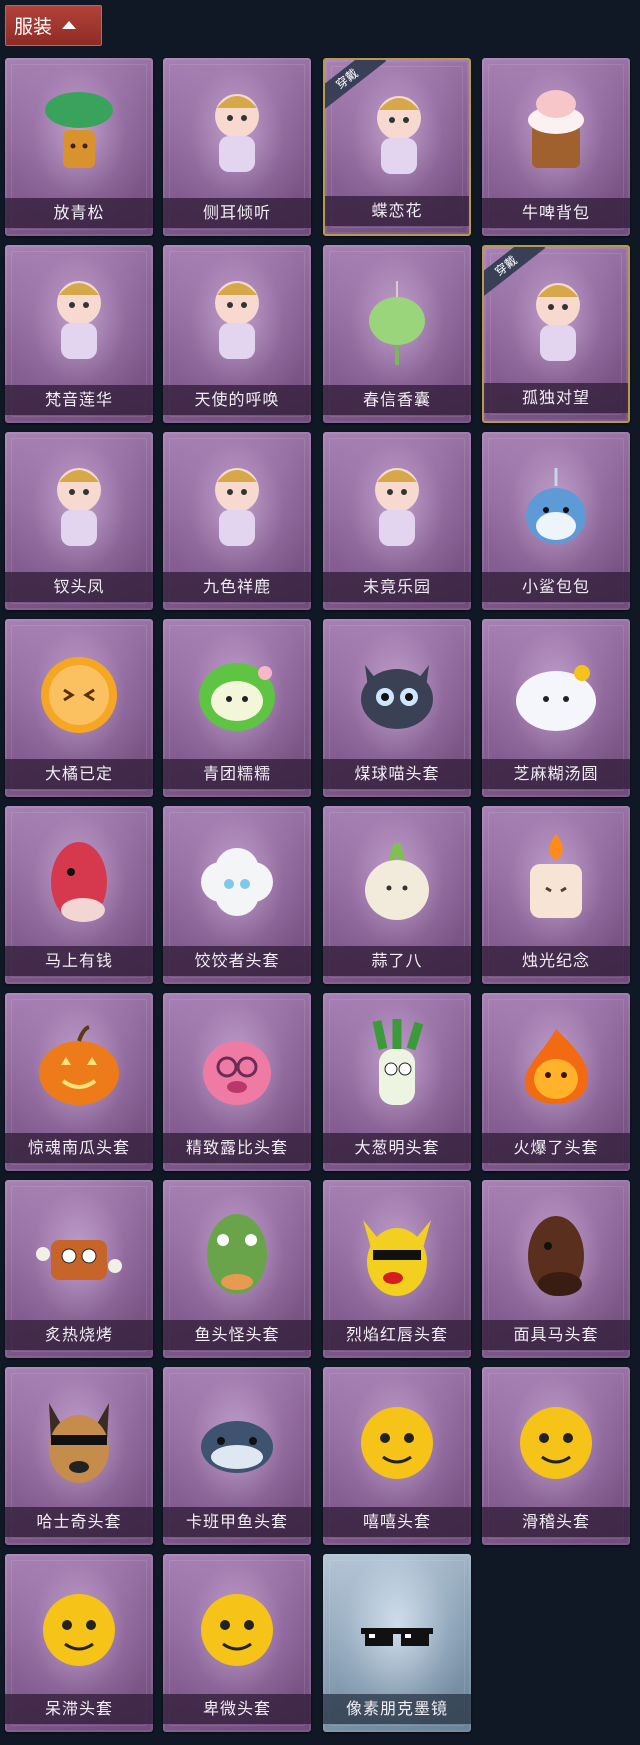 The width and height of the screenshot is (640, 1745). Describe the element at coordinates (556, 1335) in the screenshot. I see `outfit-card-label: 面具马头套` at that location.